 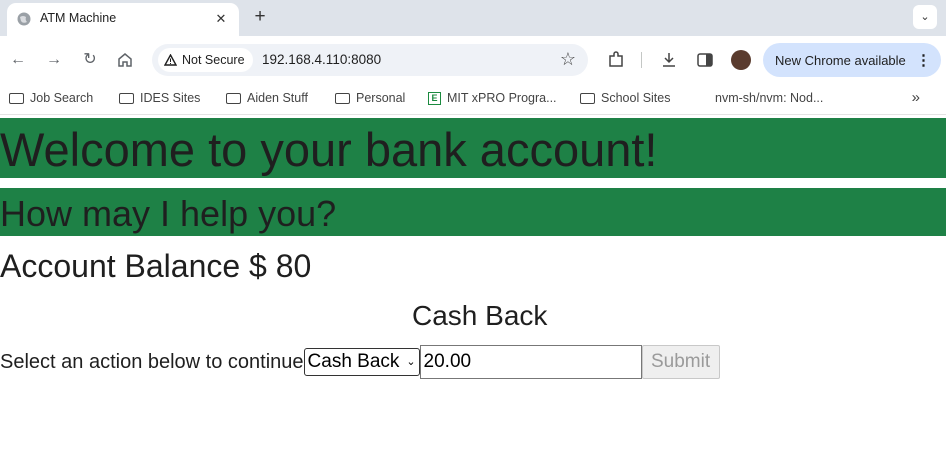 I want to click on bookmark-label: Personal, so click(x=381, y=98).